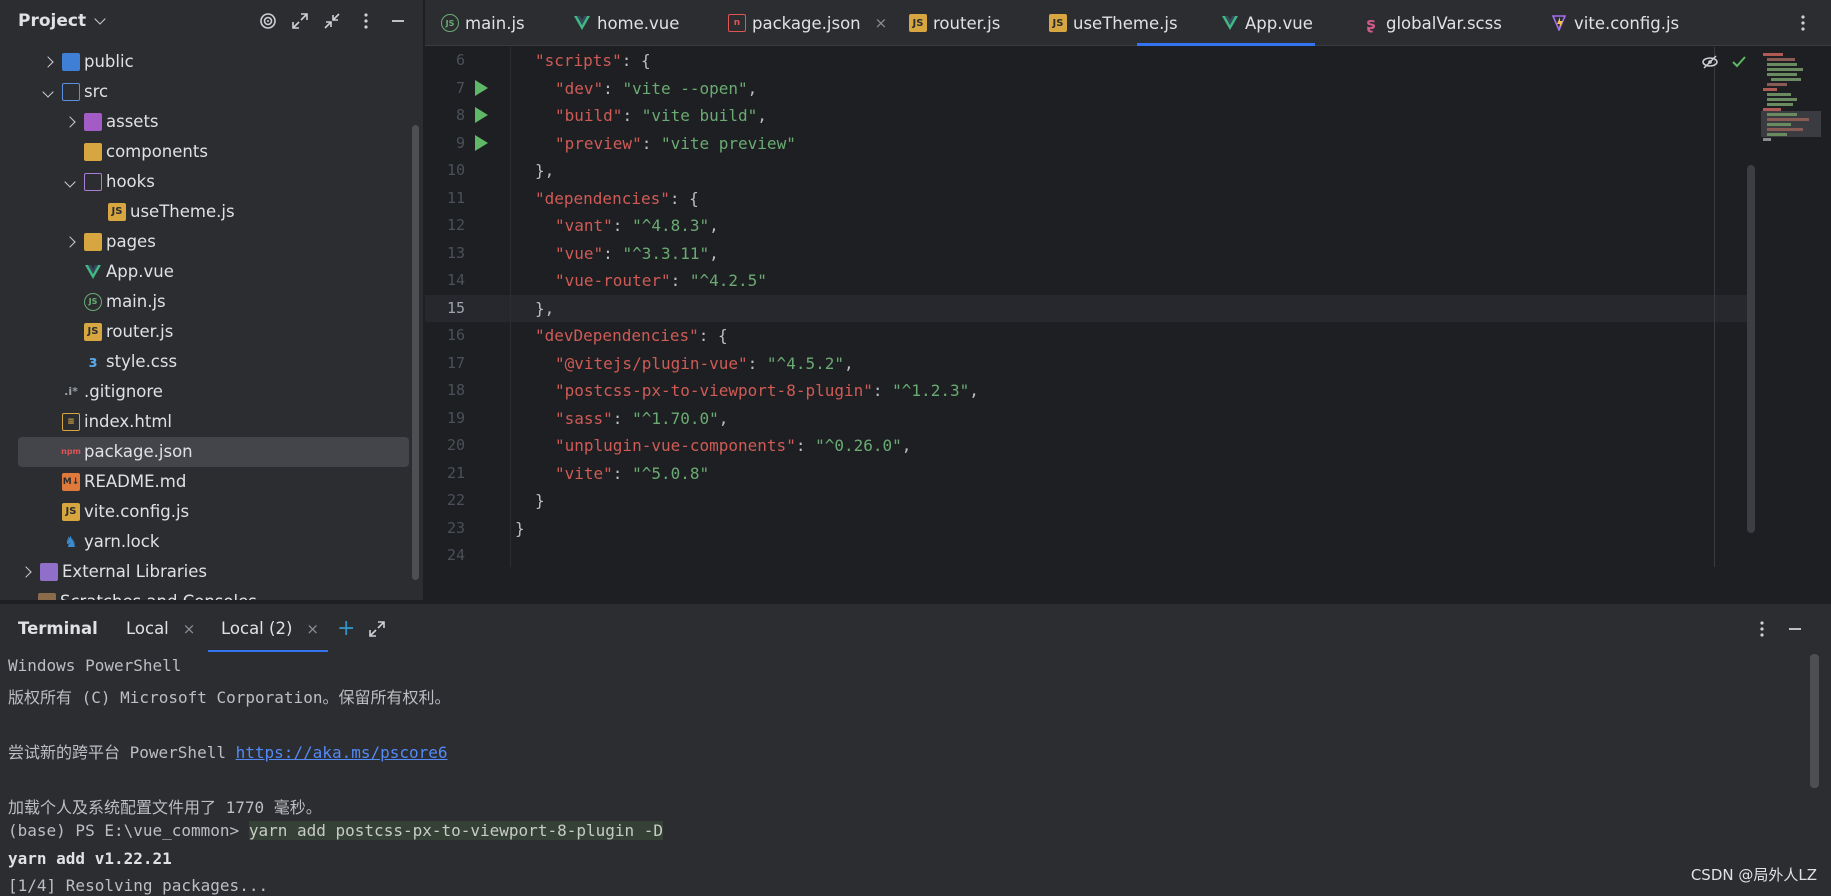 This screenshot has width=1831, height=896. What do you see at coordinates (58, 628) in the screenshot?
I see `terminal-title: Terminal` at bounding box center [58, 628].